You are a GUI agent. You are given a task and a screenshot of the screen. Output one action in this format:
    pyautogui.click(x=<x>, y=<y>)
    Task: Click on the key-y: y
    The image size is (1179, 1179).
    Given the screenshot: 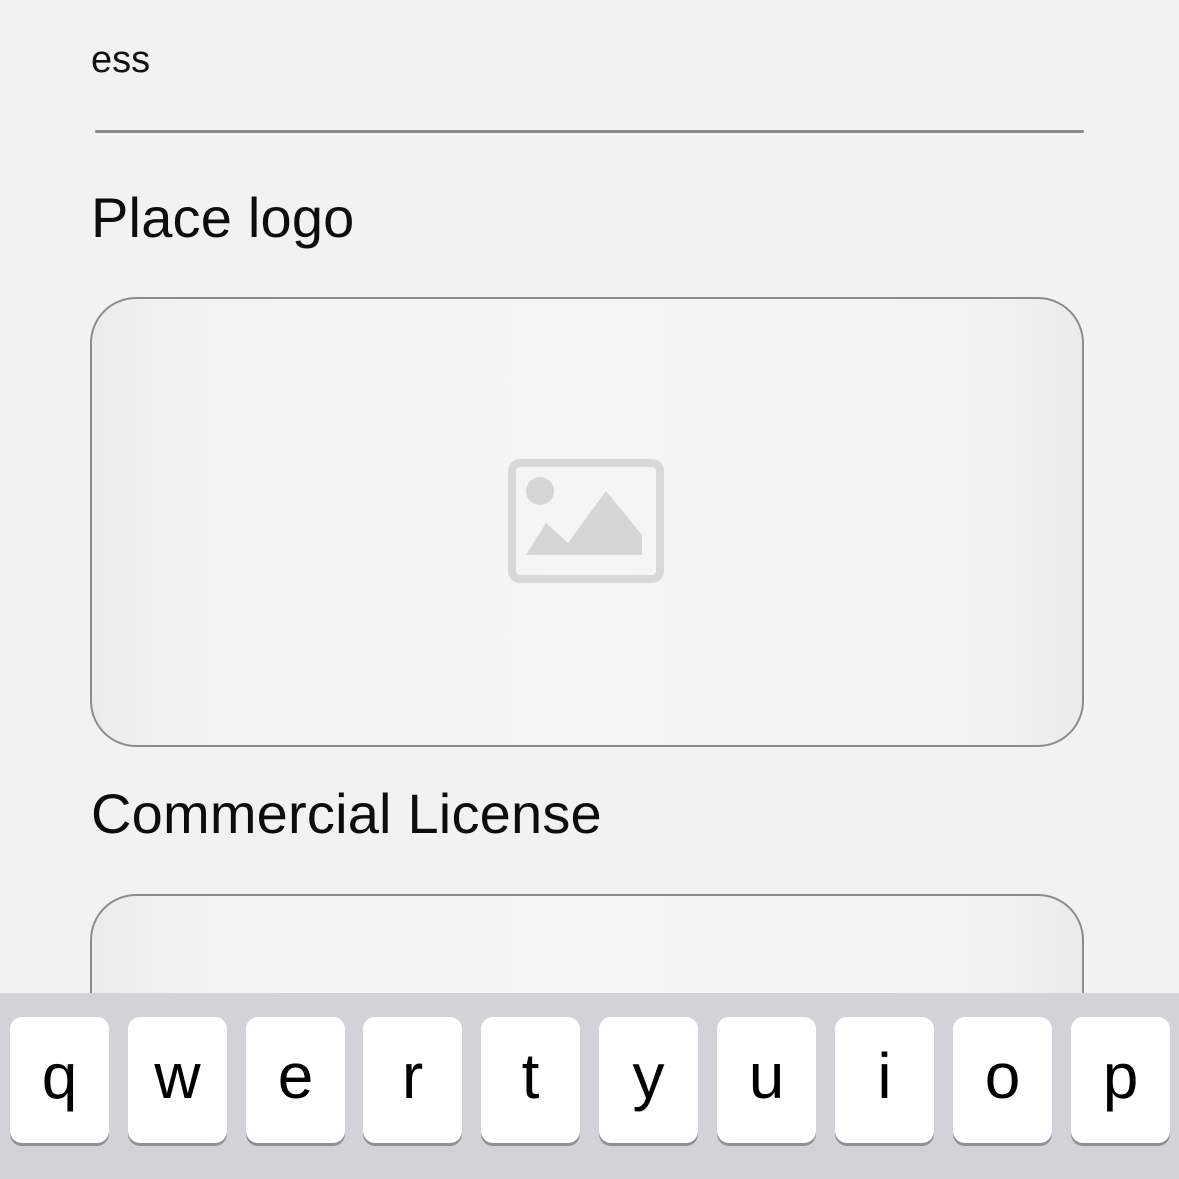 What is the action you would take?
    pyautogui.click(x=648, y=1080)
    